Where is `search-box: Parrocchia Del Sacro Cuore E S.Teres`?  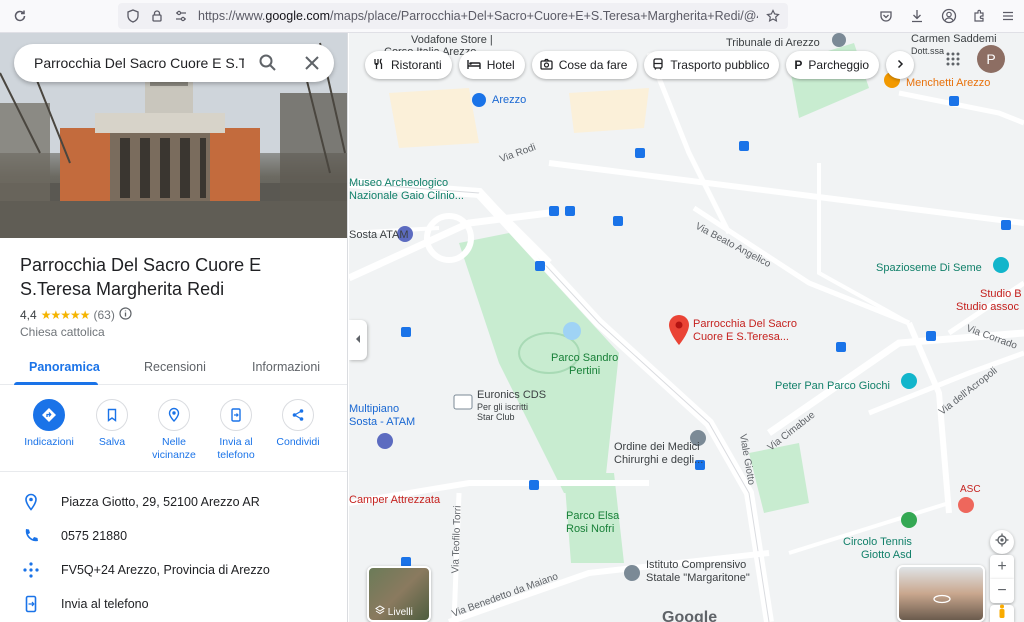 search-box: Parrocchia Del Sacro Cuore E S.Teres is located at coordinates (174, 63).